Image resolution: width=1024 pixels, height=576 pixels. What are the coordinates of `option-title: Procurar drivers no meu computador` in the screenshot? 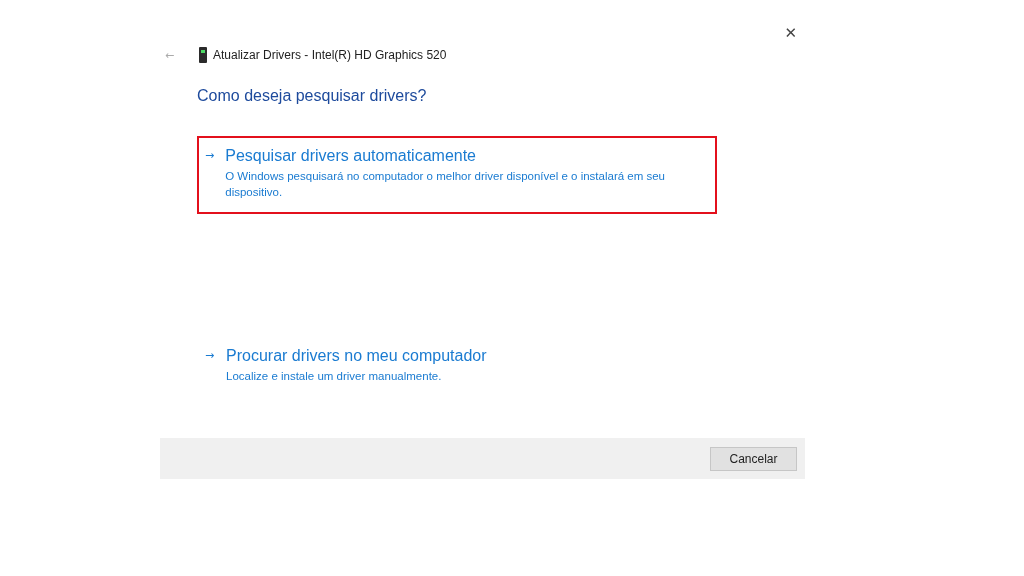 It's located at (356, 356).